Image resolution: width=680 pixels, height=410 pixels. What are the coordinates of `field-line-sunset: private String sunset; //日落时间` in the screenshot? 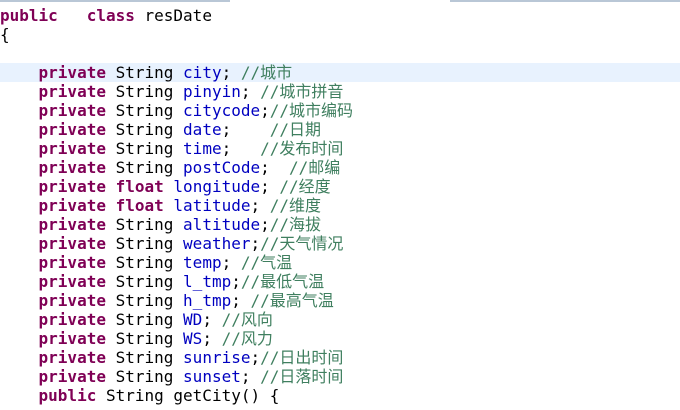 It's located at (340, 376).